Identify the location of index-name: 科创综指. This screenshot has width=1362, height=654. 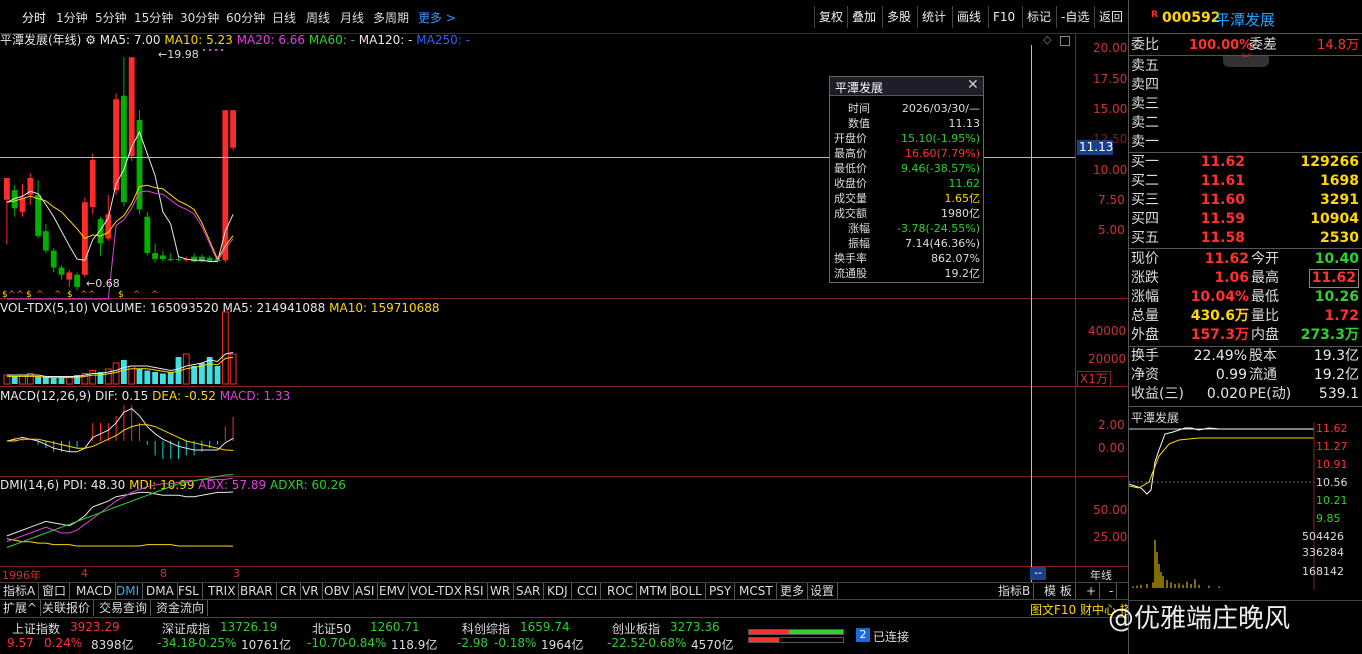
(486, 628).